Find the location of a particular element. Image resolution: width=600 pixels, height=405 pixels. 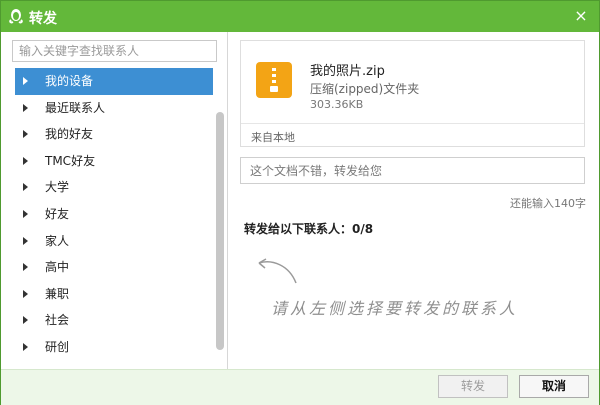

zipper-icon is located at coordinates (274, 78).